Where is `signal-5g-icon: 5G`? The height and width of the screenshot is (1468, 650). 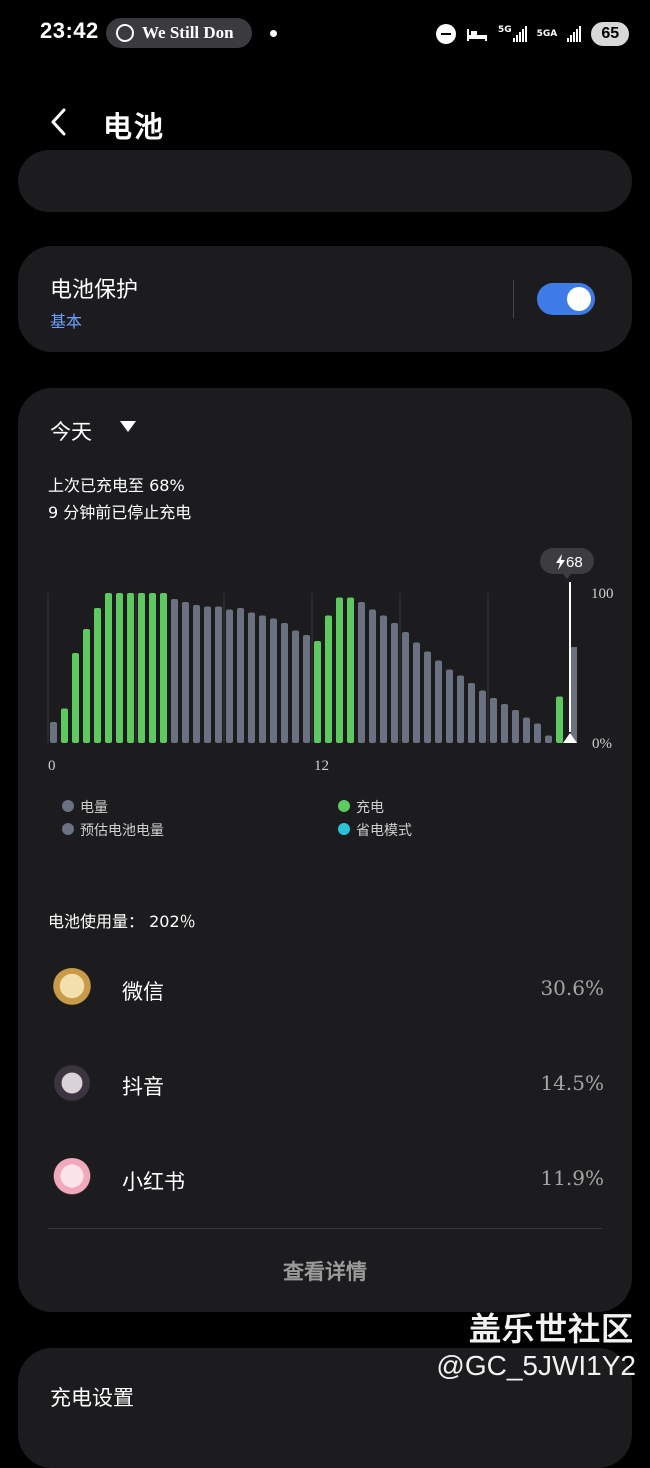
signal-5g-icon: 5G is located at coordinates (512, 34).